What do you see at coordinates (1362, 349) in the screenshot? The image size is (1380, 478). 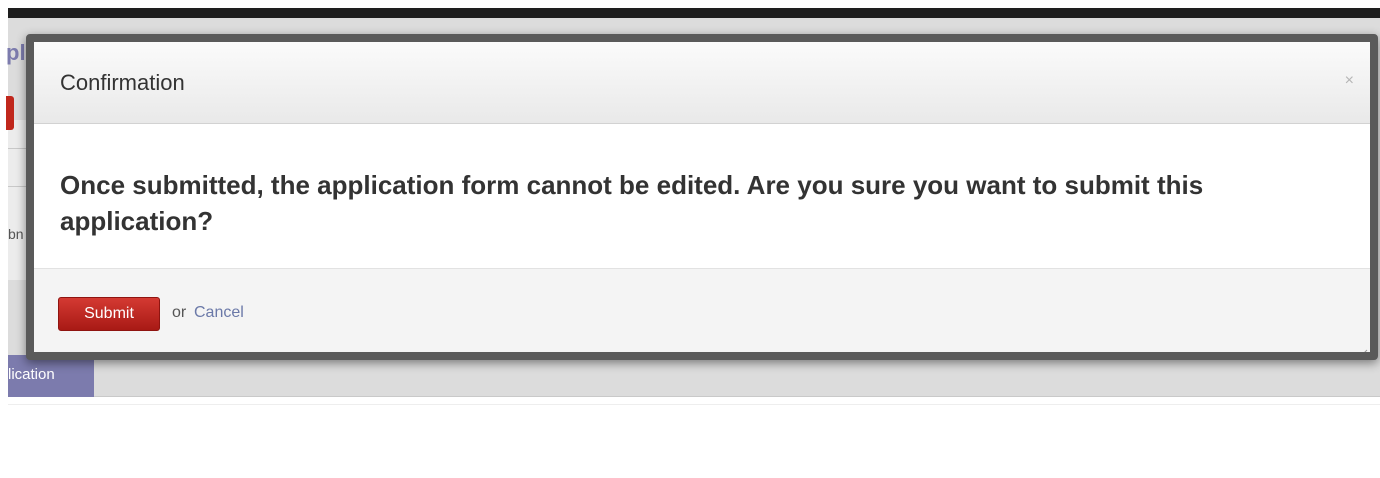 I see `resize-handle-icon` at bounding box center [1362, 349].